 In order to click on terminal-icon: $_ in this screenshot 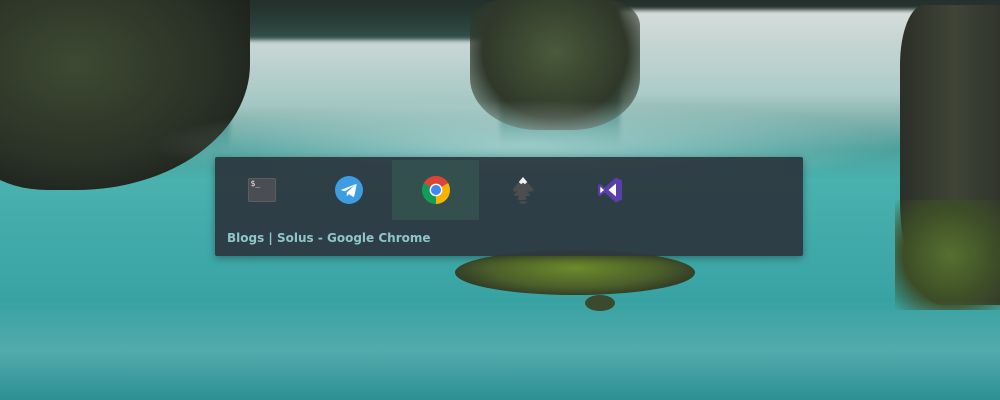, I will do `click(261, 190)`.